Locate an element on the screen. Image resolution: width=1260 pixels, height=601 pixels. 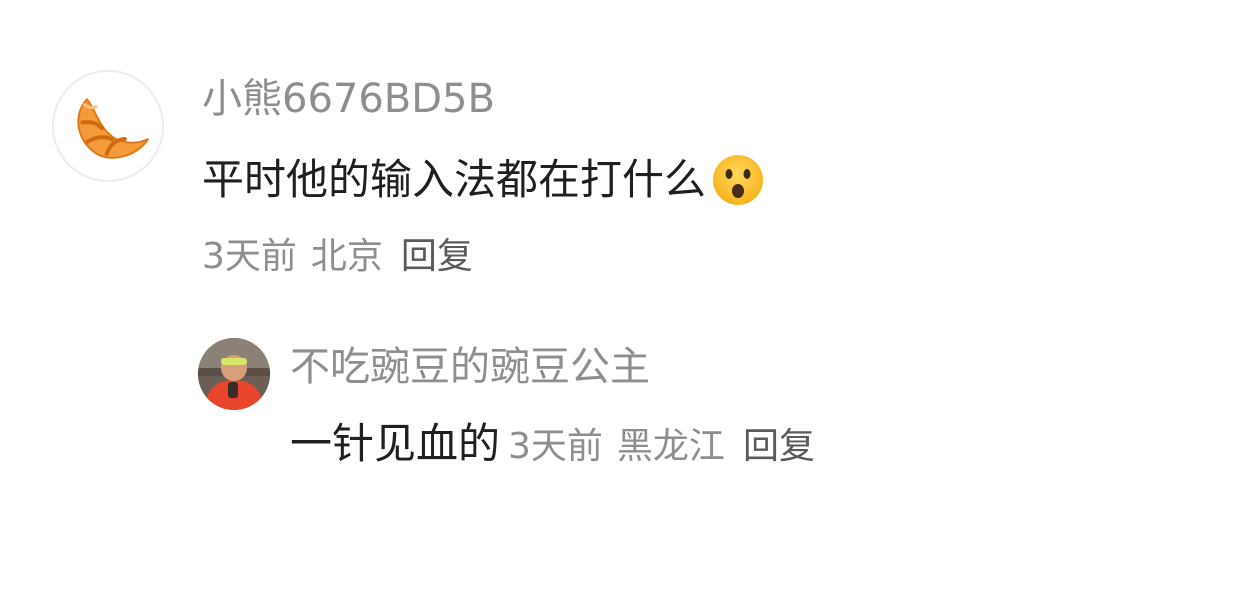
comment-time: 3天前 is located at coordinates (249, 256).